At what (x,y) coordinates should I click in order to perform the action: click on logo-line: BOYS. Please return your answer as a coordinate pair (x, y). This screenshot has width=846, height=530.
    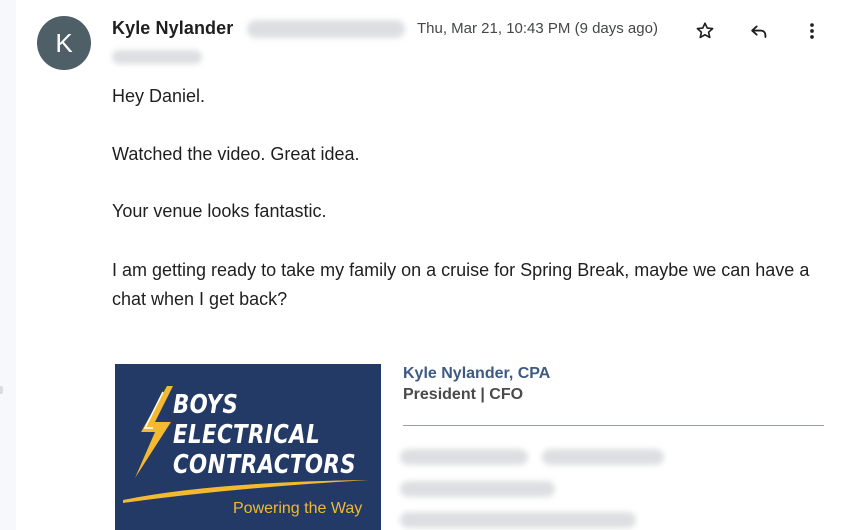
    Looking at the image, I should click on (206, 405).